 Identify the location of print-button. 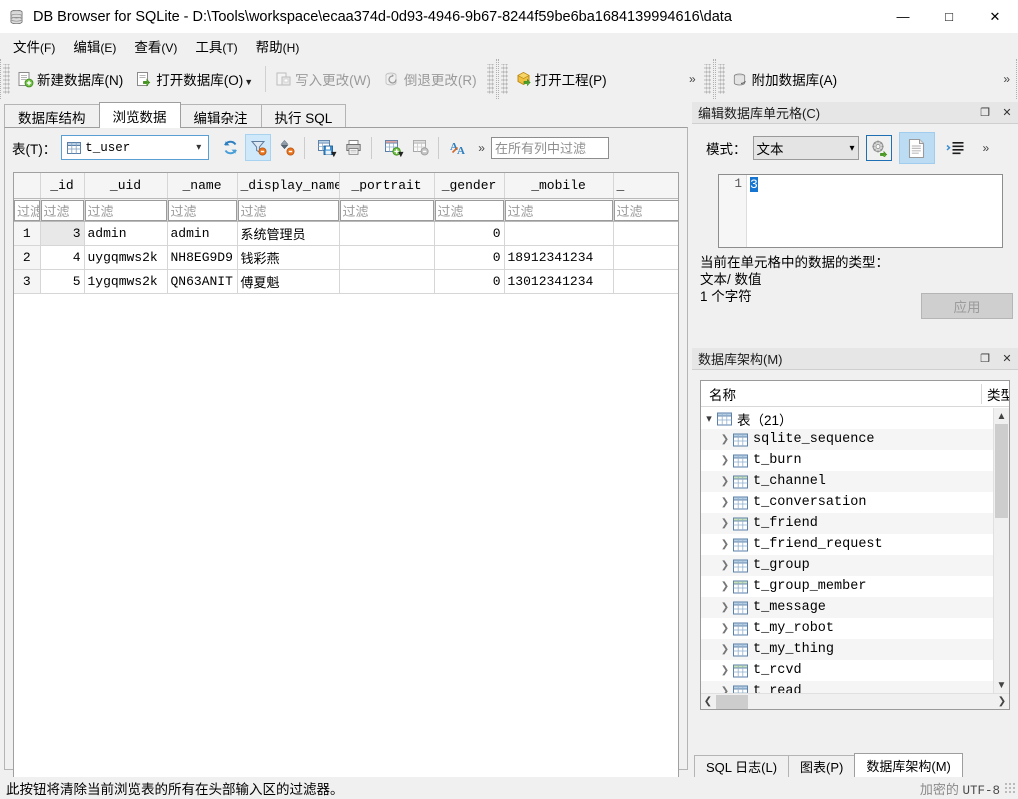
(353, 147).